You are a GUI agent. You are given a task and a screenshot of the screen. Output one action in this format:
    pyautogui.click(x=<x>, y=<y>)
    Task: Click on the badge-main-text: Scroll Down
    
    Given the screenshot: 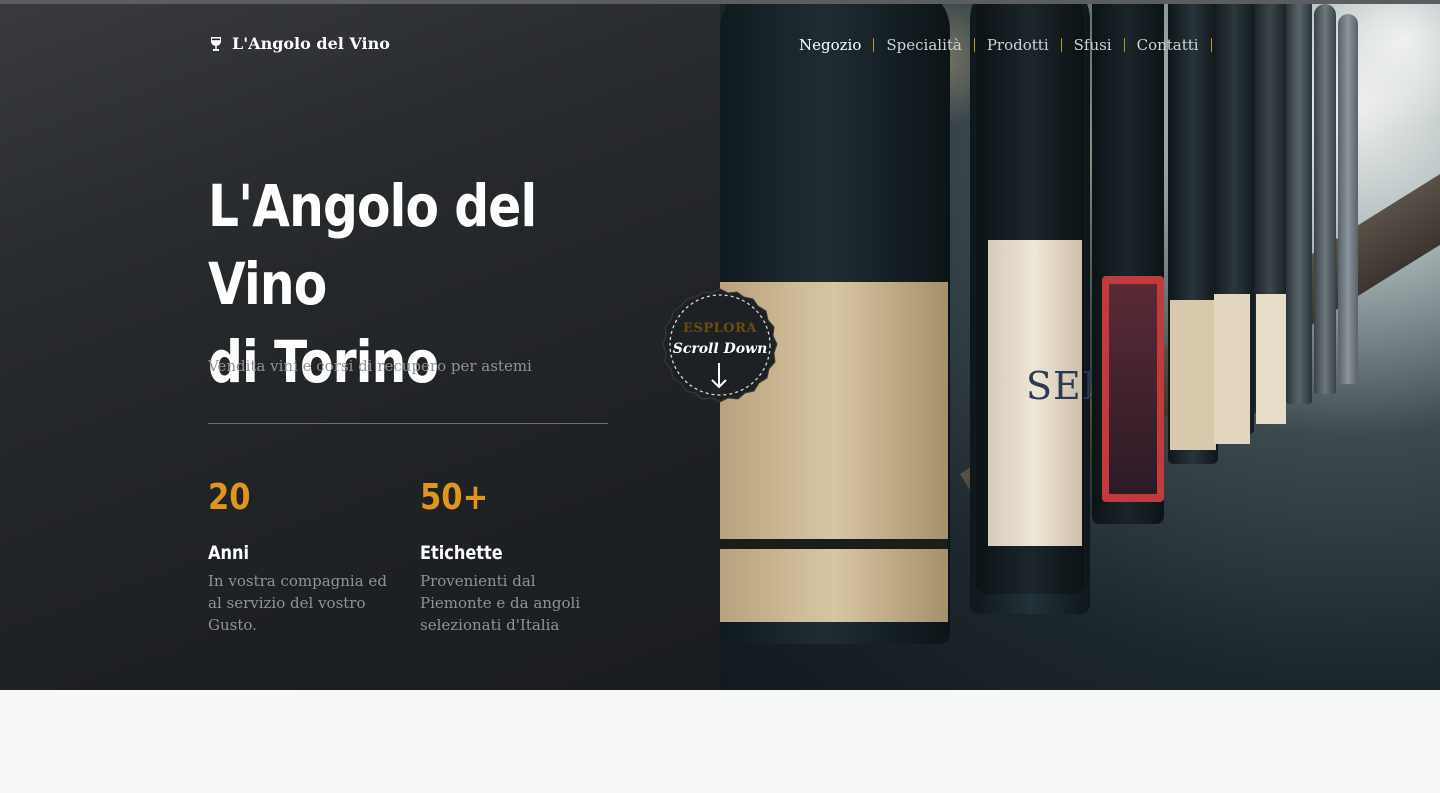 What is the action you would take?
    pyautogui.click(x=720, y=349)
    